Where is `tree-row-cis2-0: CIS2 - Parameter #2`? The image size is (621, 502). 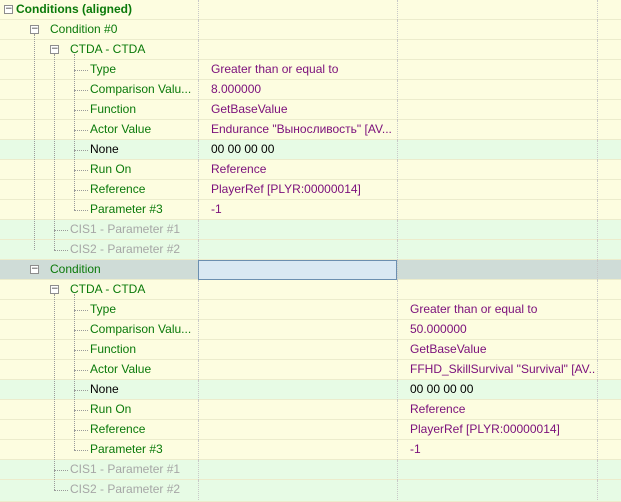
tree-row-cis2-0: CIS2 - Parameter #2 is located at coordinates (310, 250).